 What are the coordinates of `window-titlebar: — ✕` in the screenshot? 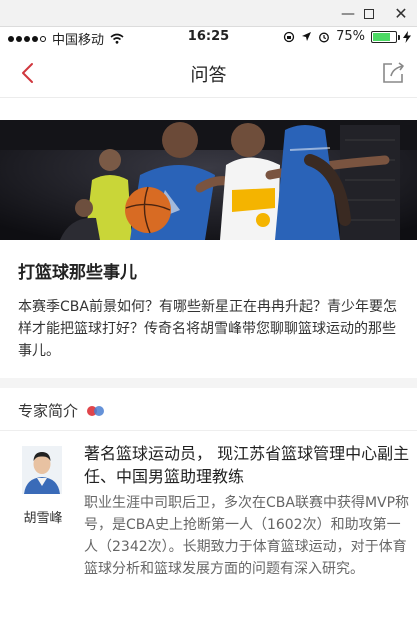 It's located at (208, 13).